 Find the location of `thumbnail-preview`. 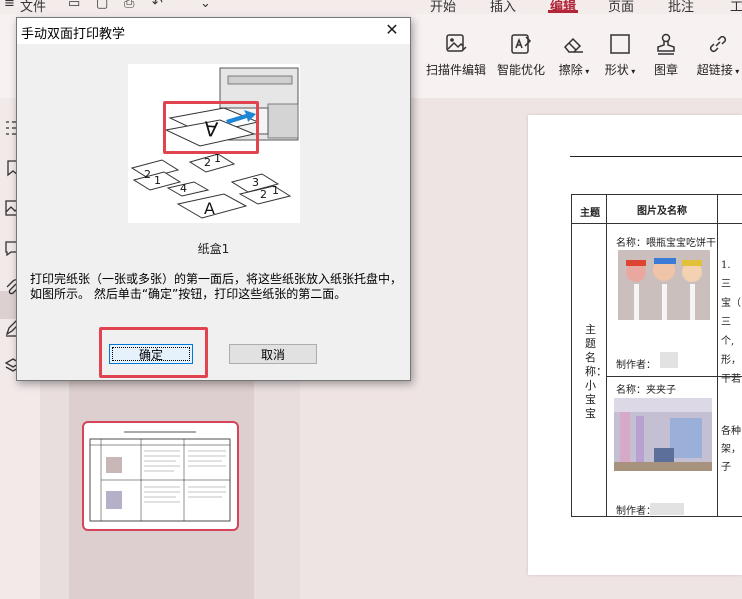

thumbnail-preview is located at coordinates (160, 476).